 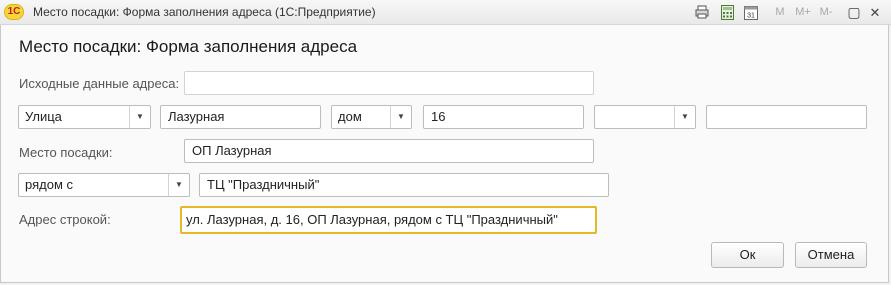 What do you see at coordinates (66, 152) in the screenshot?
I see `place-label: Место посадки:` at bounding box center [66, 152].